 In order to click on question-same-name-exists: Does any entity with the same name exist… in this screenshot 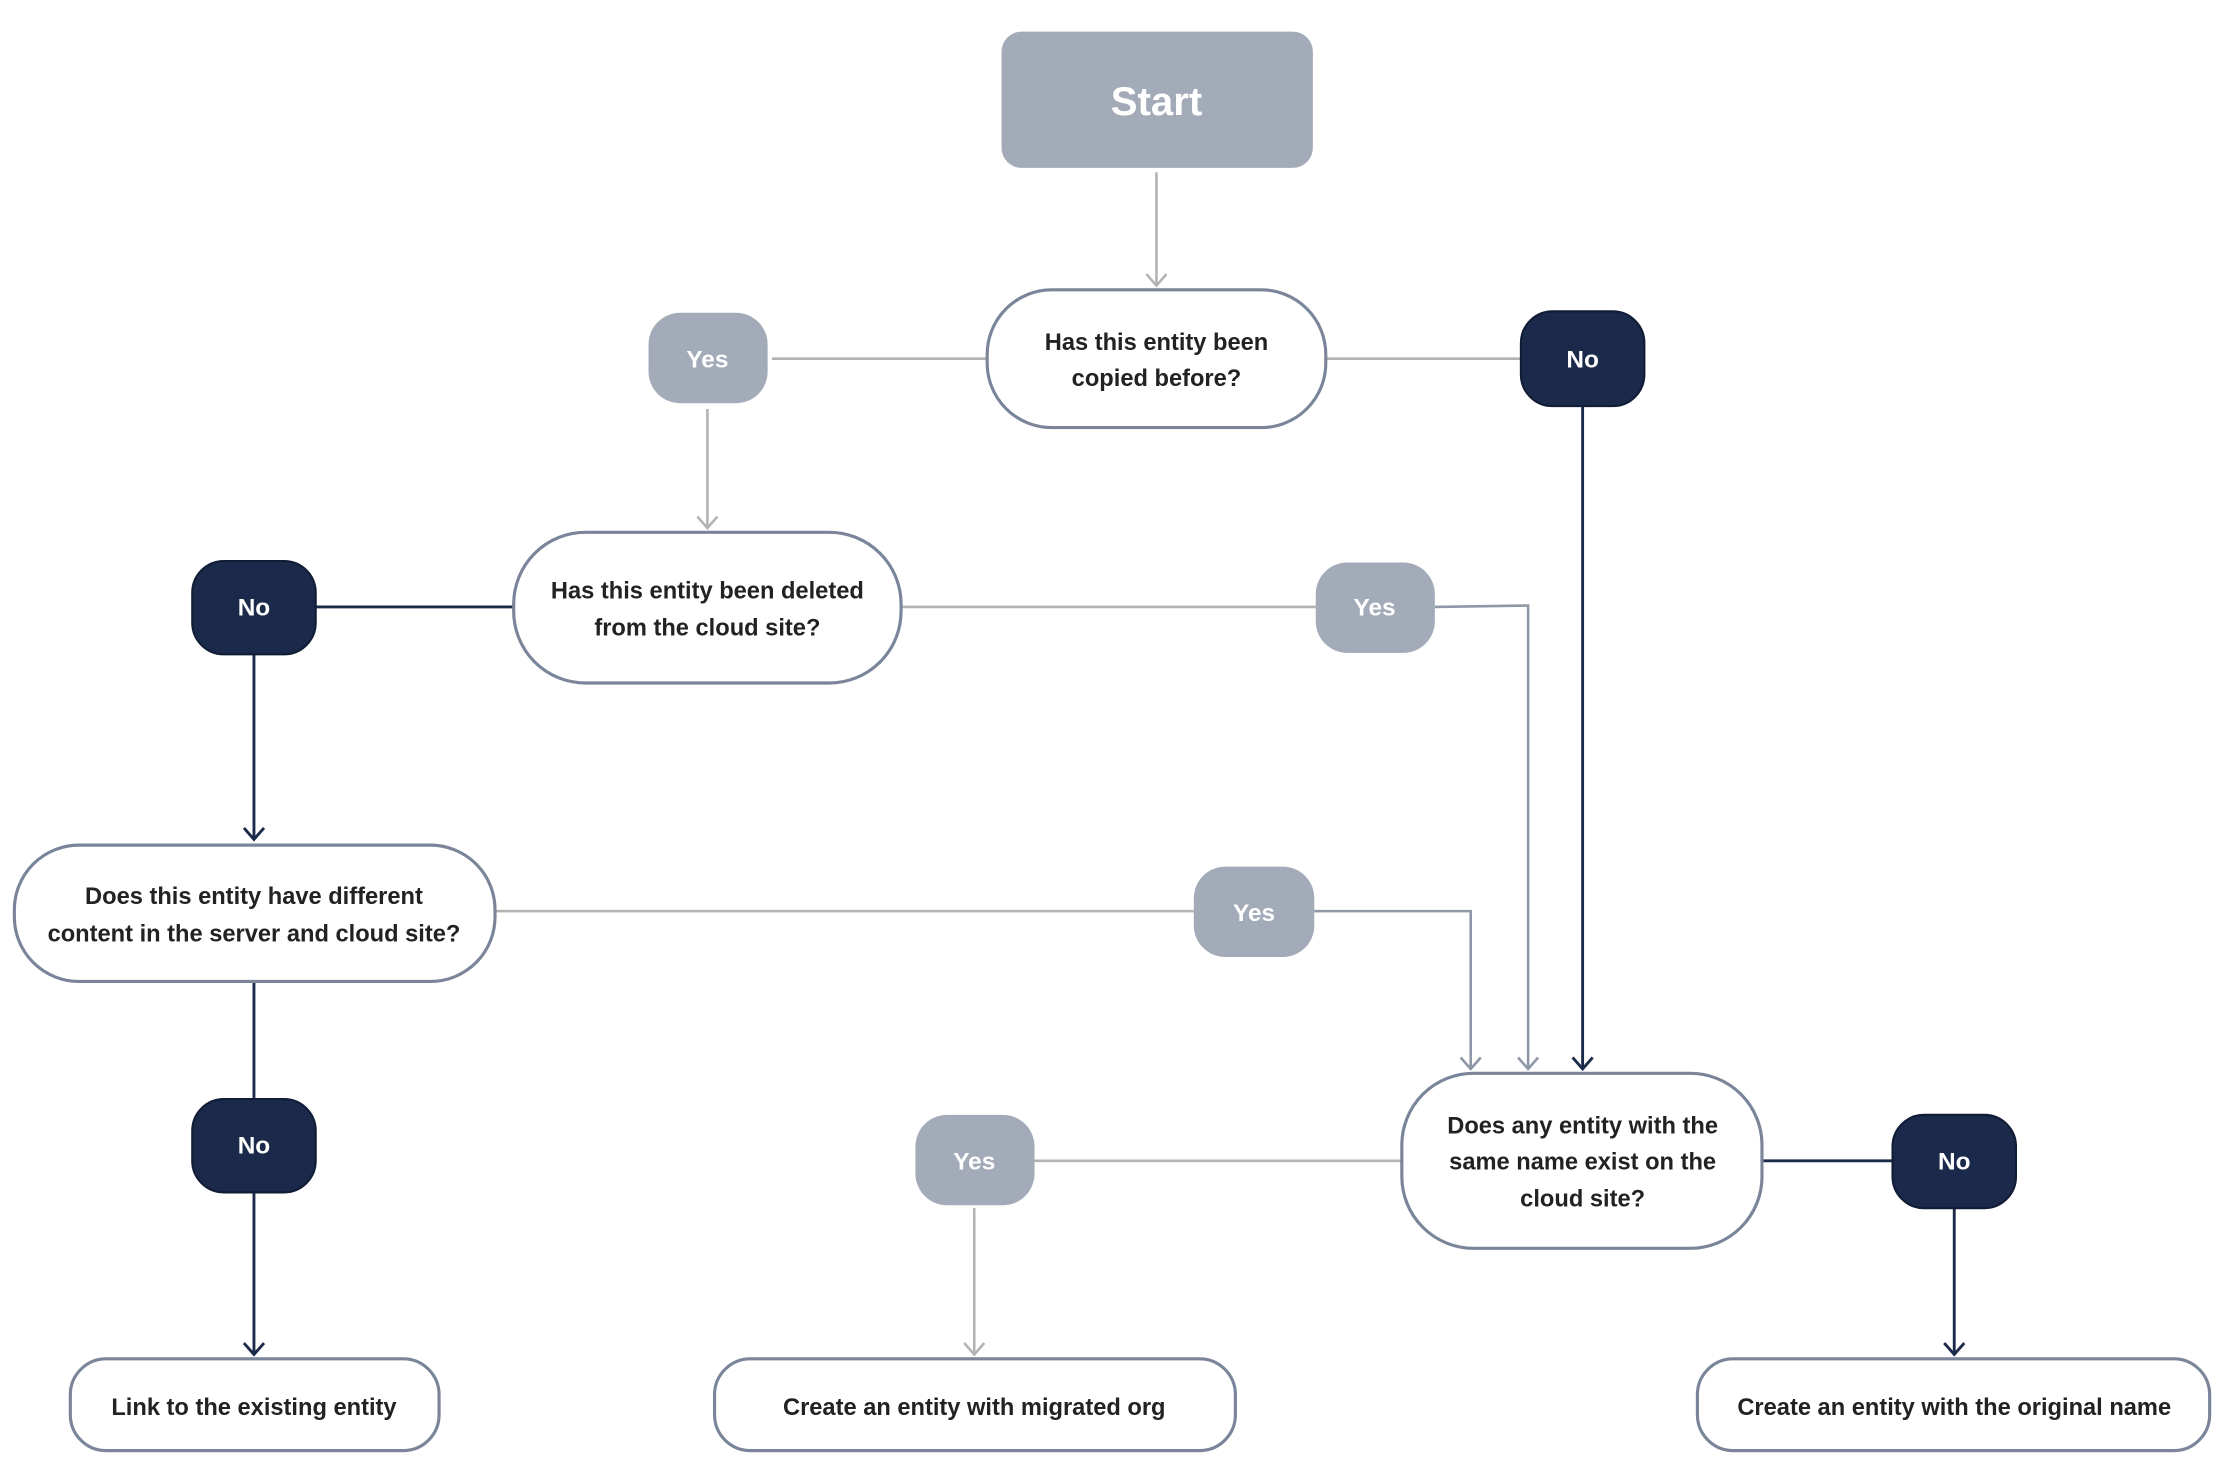, I will do `click(1582, 1160)`.